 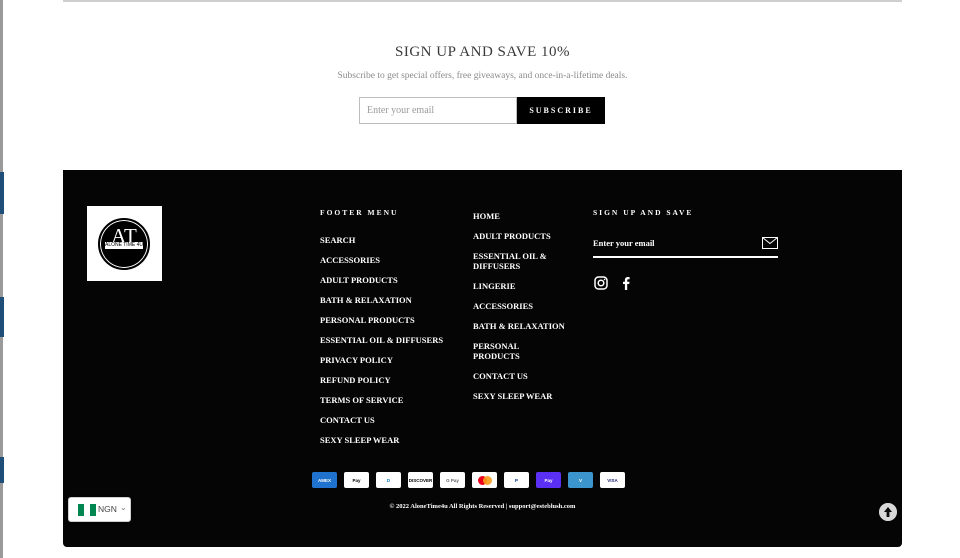 I want to click on visa-icon: VISA, so click(x=612, y=480).